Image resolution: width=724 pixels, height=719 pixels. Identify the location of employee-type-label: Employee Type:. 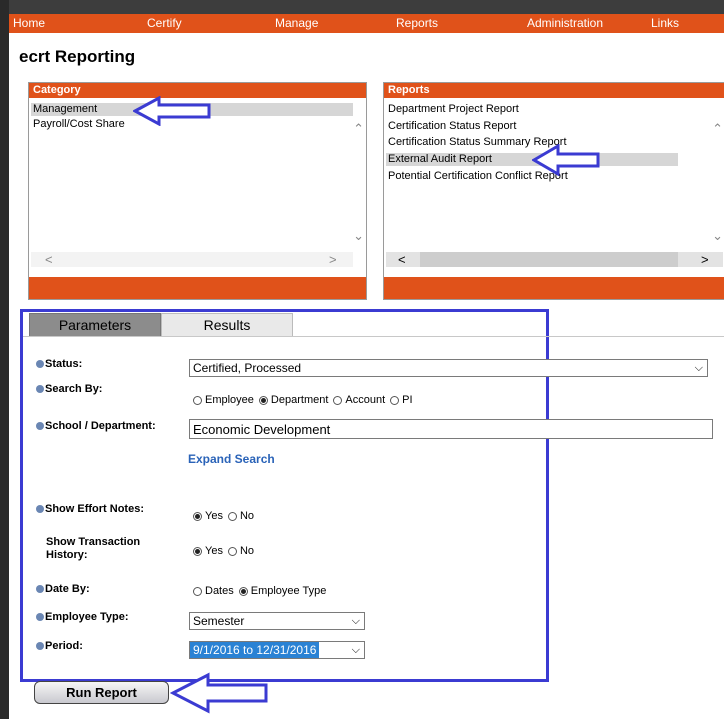
(82, 617).